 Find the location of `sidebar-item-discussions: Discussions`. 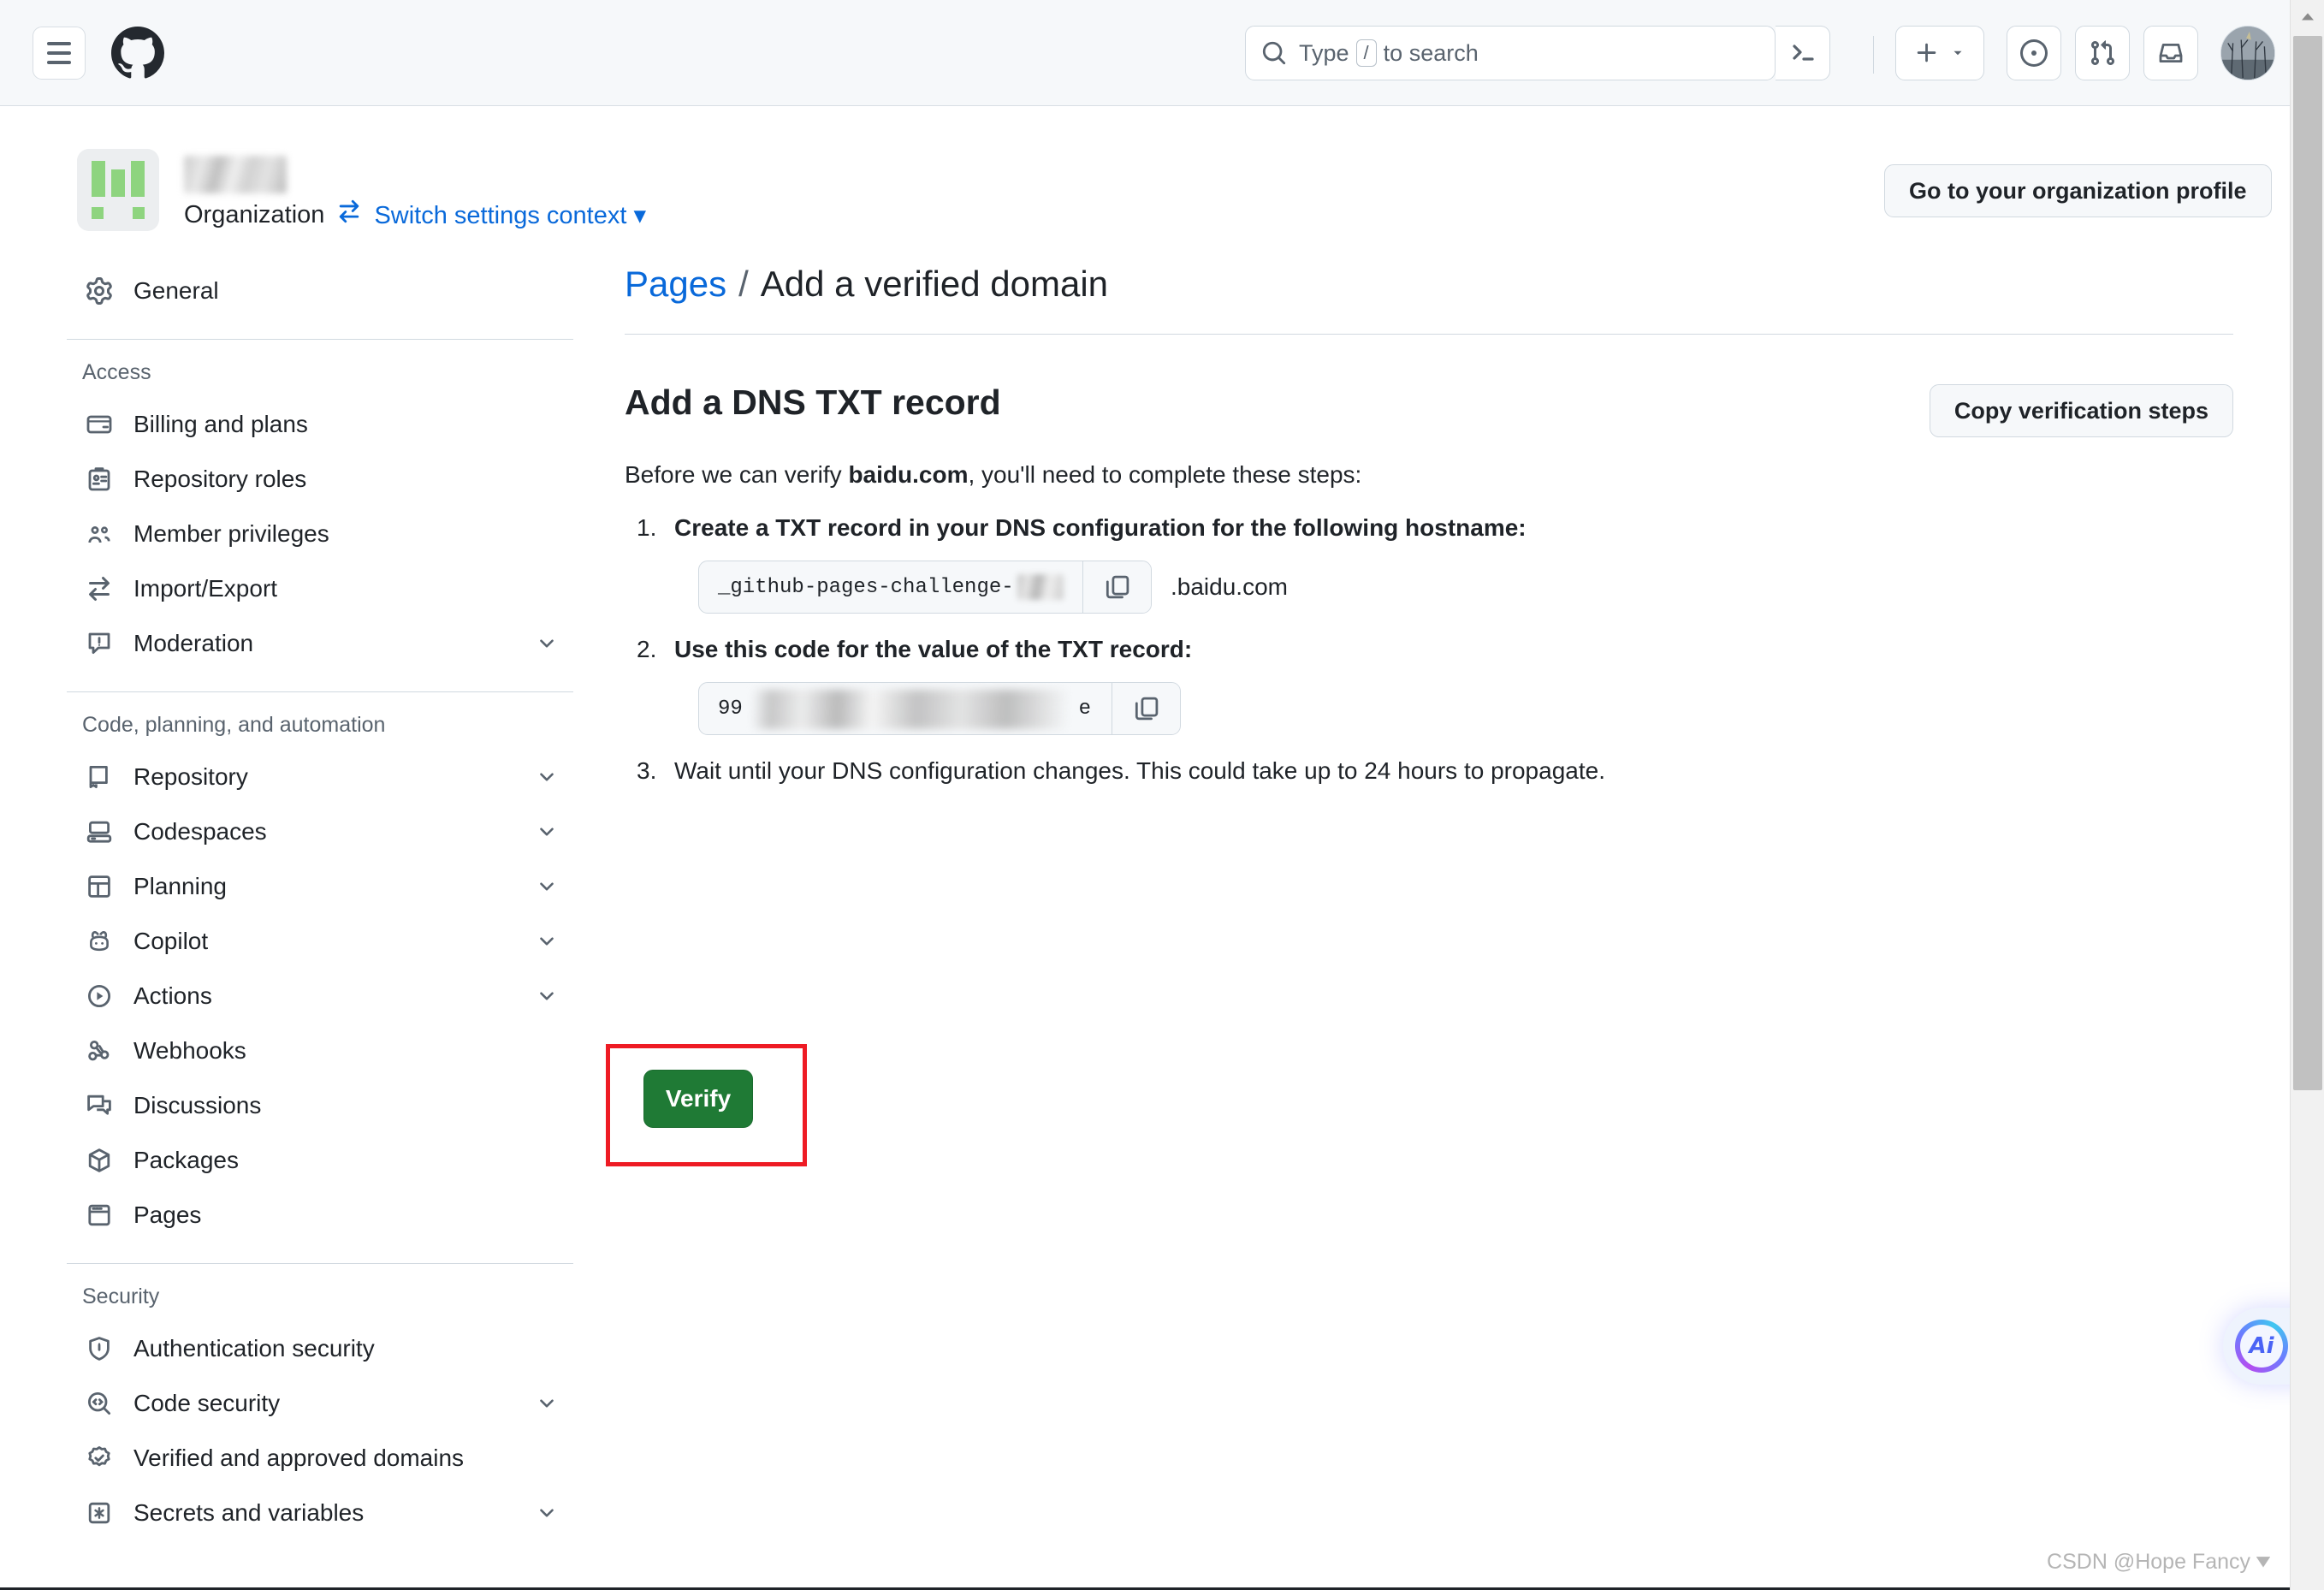

sidebar-item-discussions: Discussions is located at coordinates (320, 1105).